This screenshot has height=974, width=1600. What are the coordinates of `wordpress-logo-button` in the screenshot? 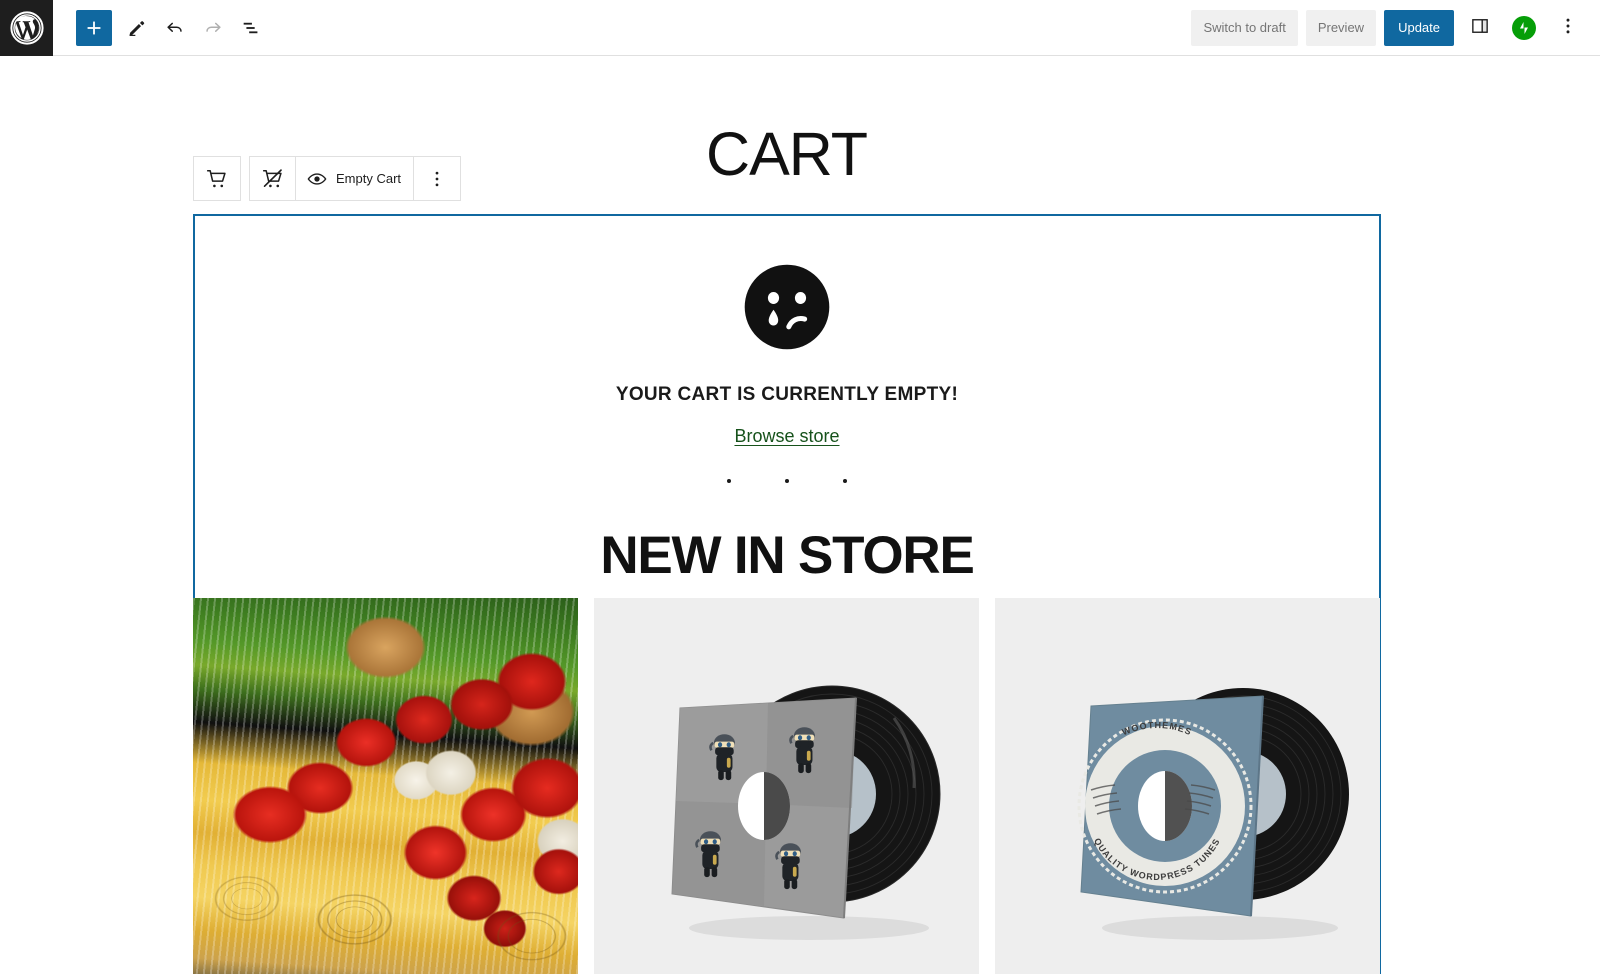 It's located at (26, 28).